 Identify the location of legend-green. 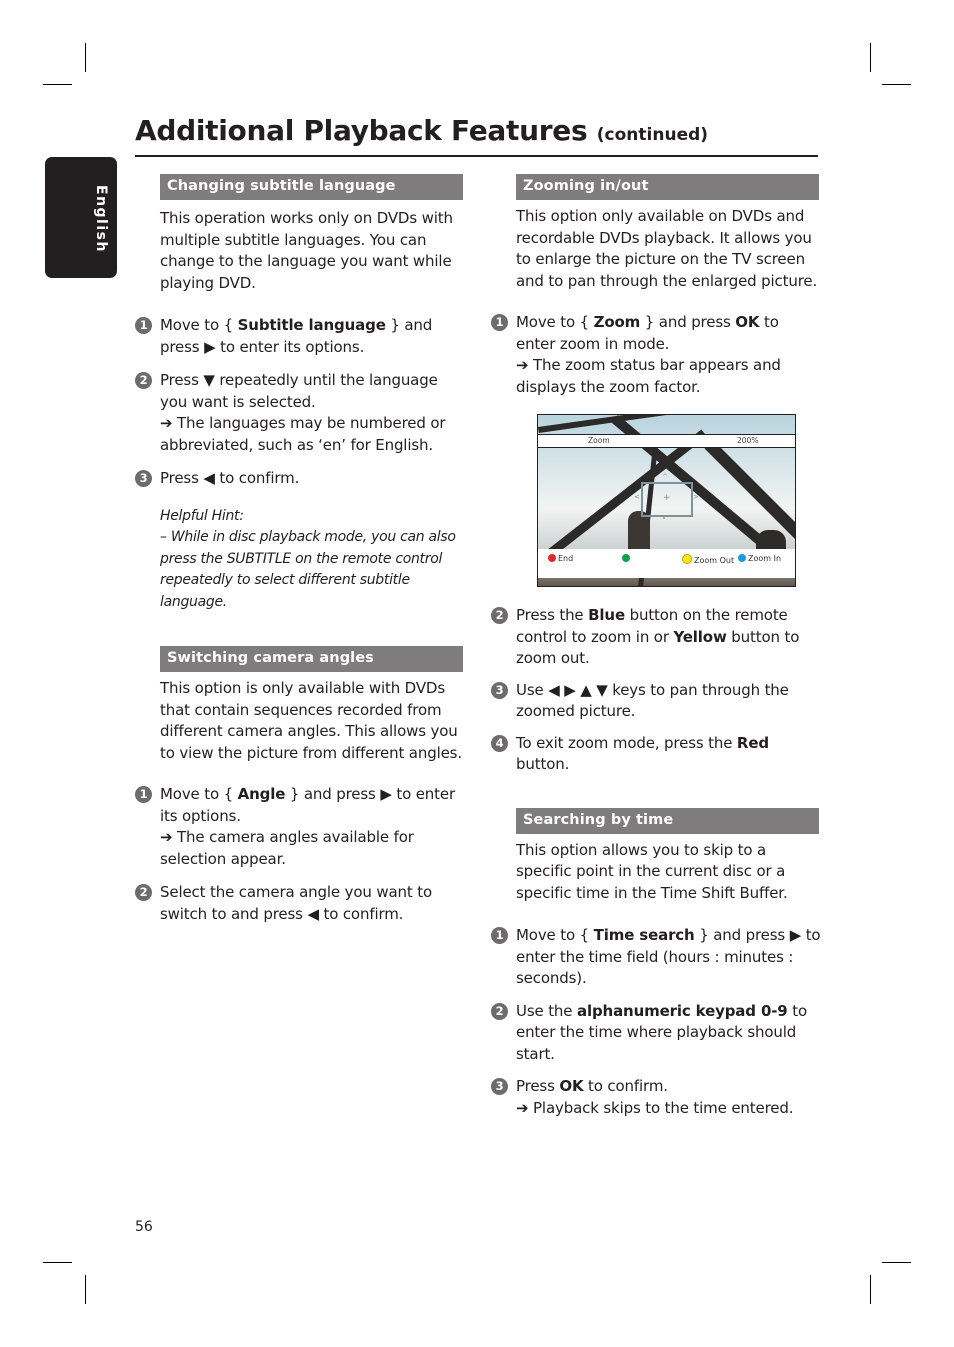
(627, 559).